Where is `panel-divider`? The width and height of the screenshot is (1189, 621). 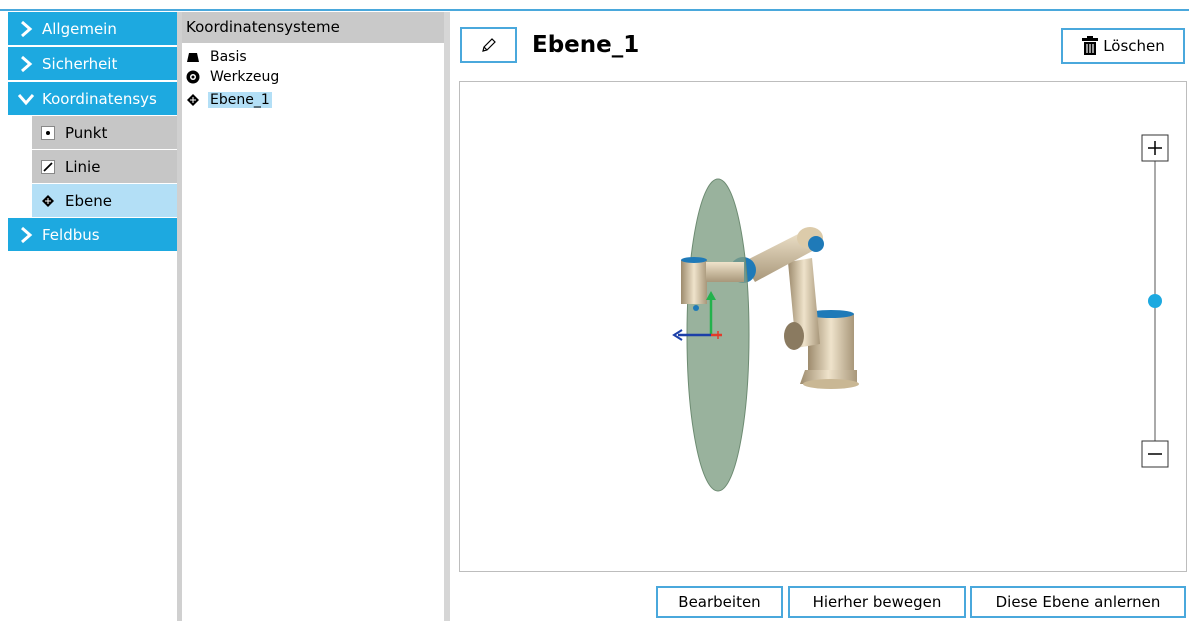 panel-divider is located at coordinates (447, 316).